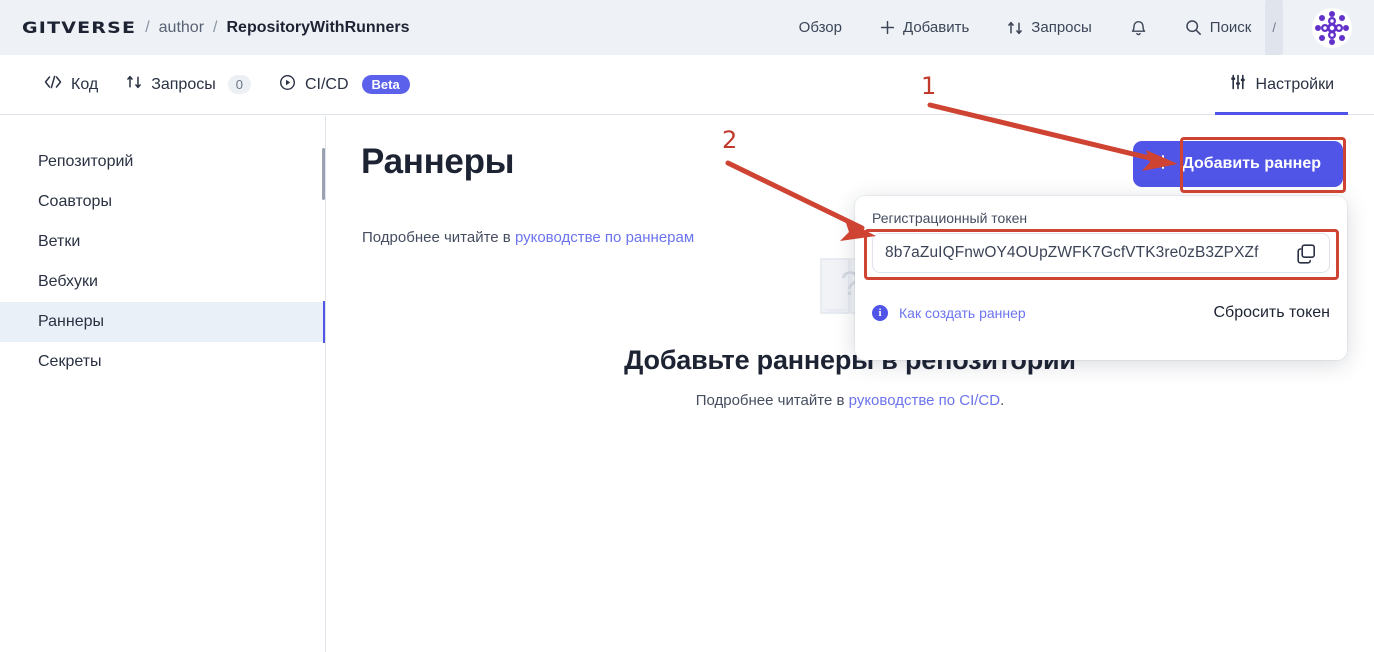 The width and height of the screenshot is (1374, 652). I want to click on nav-item-overview: Обзор, so click(820, 27).